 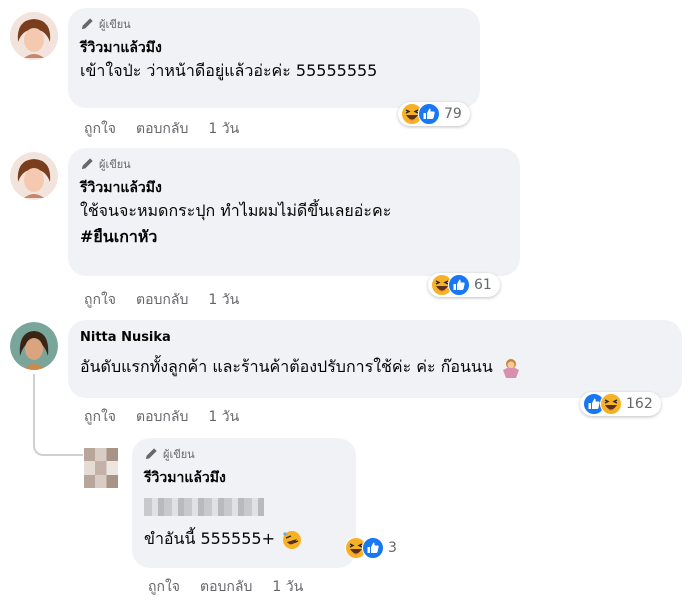 What do you see at coordinates (453, 114) in the screenshot?
I see `reaction-count: 79` at bounding box center [453, 114].